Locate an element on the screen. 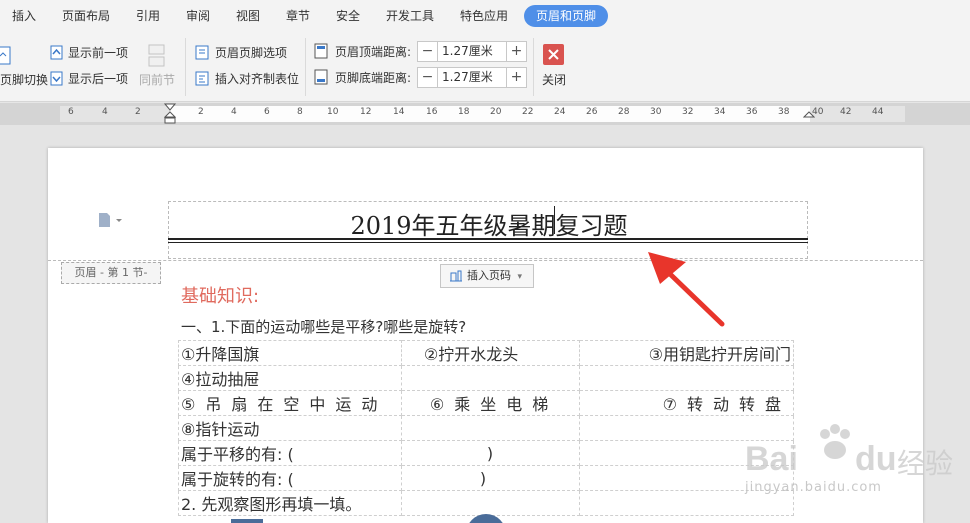 Image resolution: width=970 pixels, height=523 pixels. footer-bottom-distance-value: 1.27厘米 is located at coordinates (467, 77).